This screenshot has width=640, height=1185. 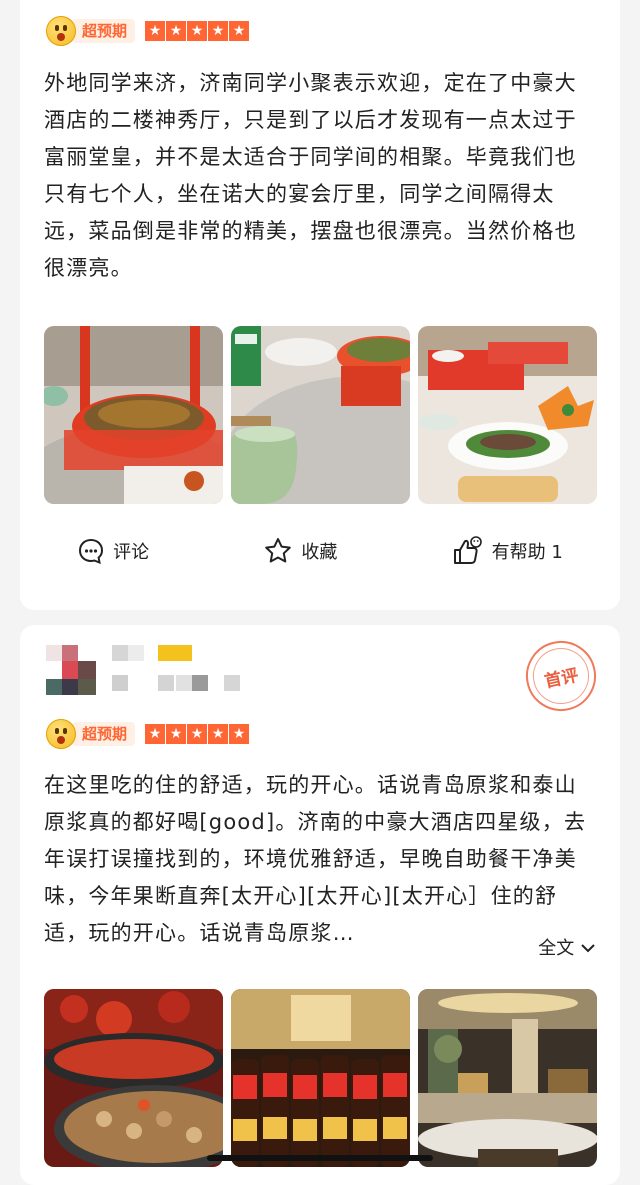 I want to click on expand-full-text-link: 全文, so click(x=565, y=949).